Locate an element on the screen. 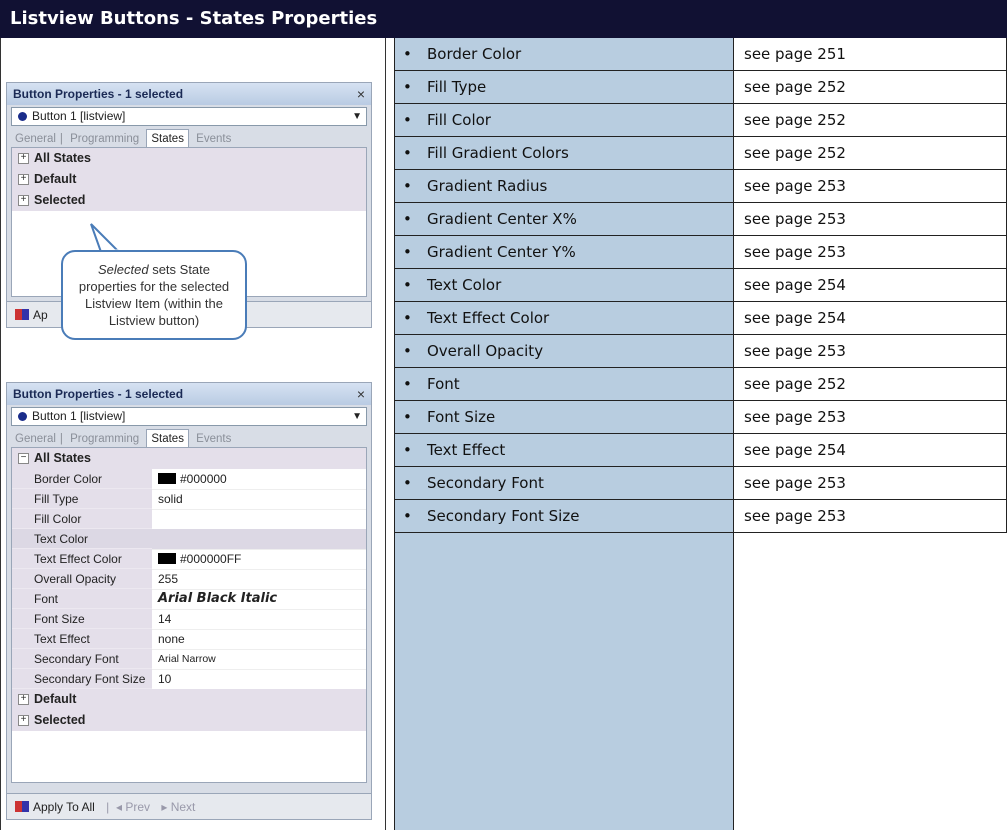 Image resolution: width=1007 pixels, height=830 pixels. property-row: Fill Type solid is located at coordinates (189, 499).